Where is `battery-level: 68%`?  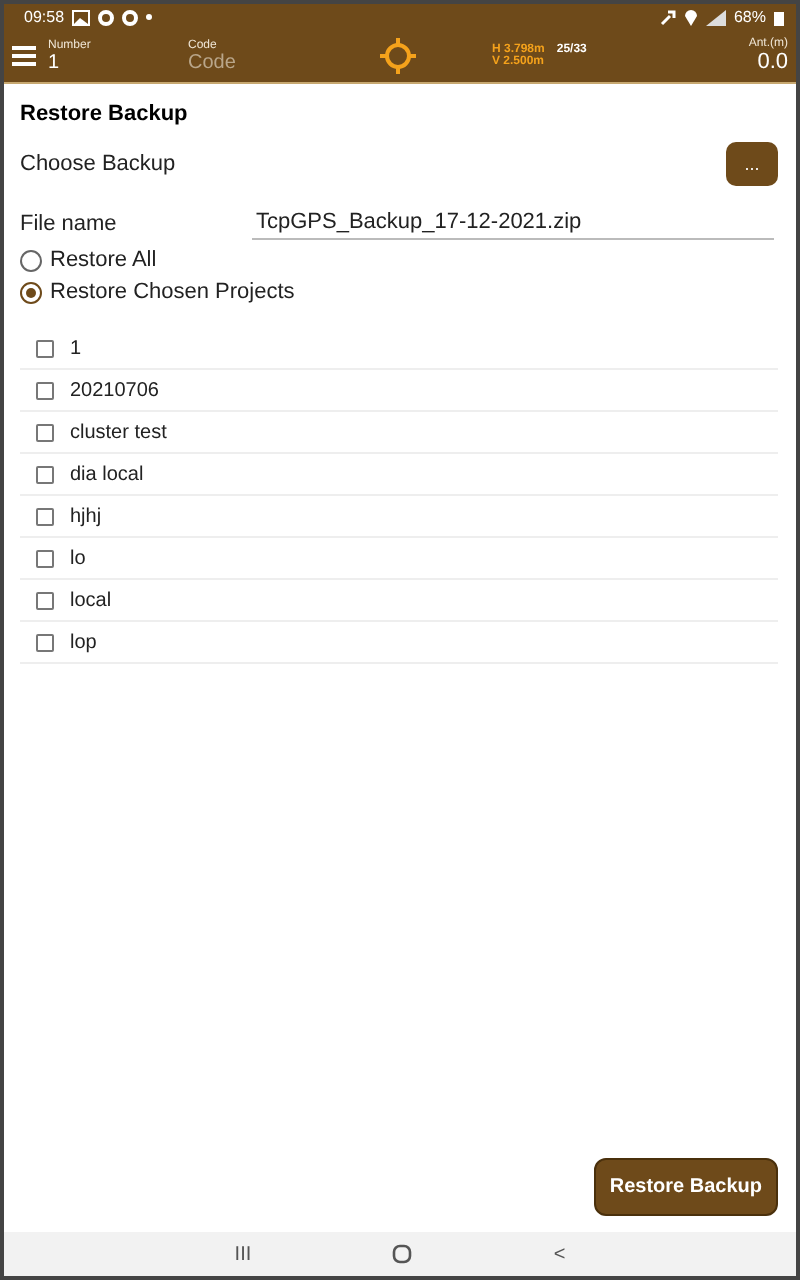 battery-level: 68% is located at coordinates (749, 17).